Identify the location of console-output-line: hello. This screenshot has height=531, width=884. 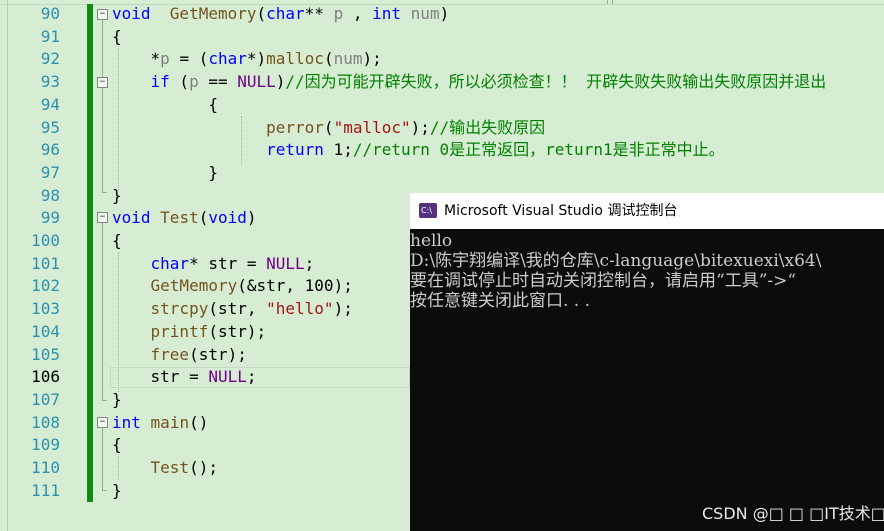
(431, 241).